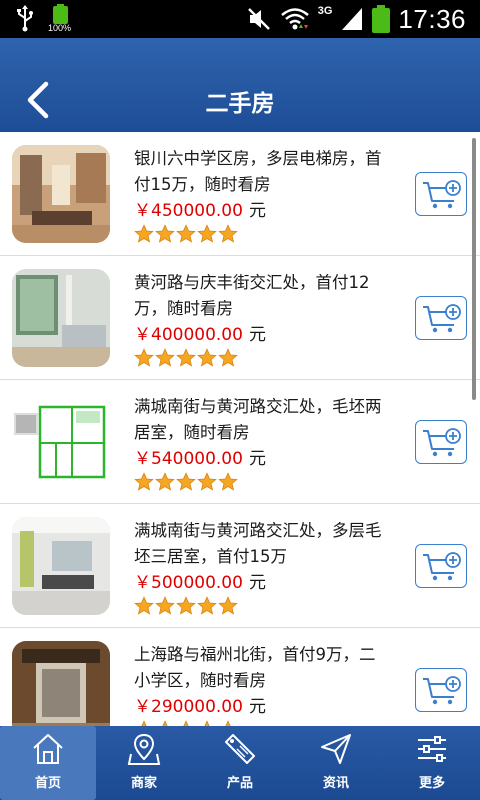 This screenshot has height=800, width=480. What do you see at coordinates (255, 667) in the screenshot?
I see `listing-description: 上海路与福州北街，首付9万，二小学区，随时看房` at bounding box center [255, 667].